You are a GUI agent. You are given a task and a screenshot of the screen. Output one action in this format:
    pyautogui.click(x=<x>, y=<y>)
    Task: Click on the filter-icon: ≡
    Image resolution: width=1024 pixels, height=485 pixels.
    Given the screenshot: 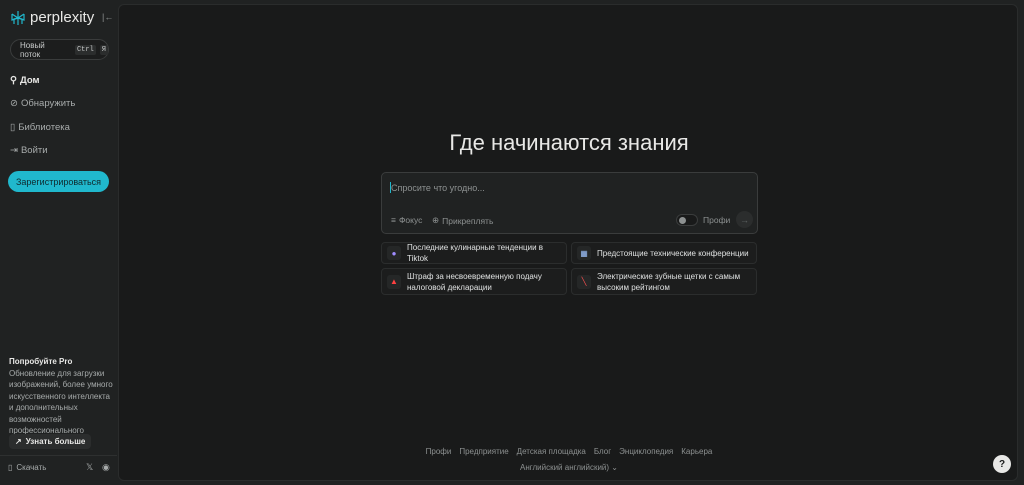 What is the action you would take?
    pyautogui.click(x=393, y=220)
    